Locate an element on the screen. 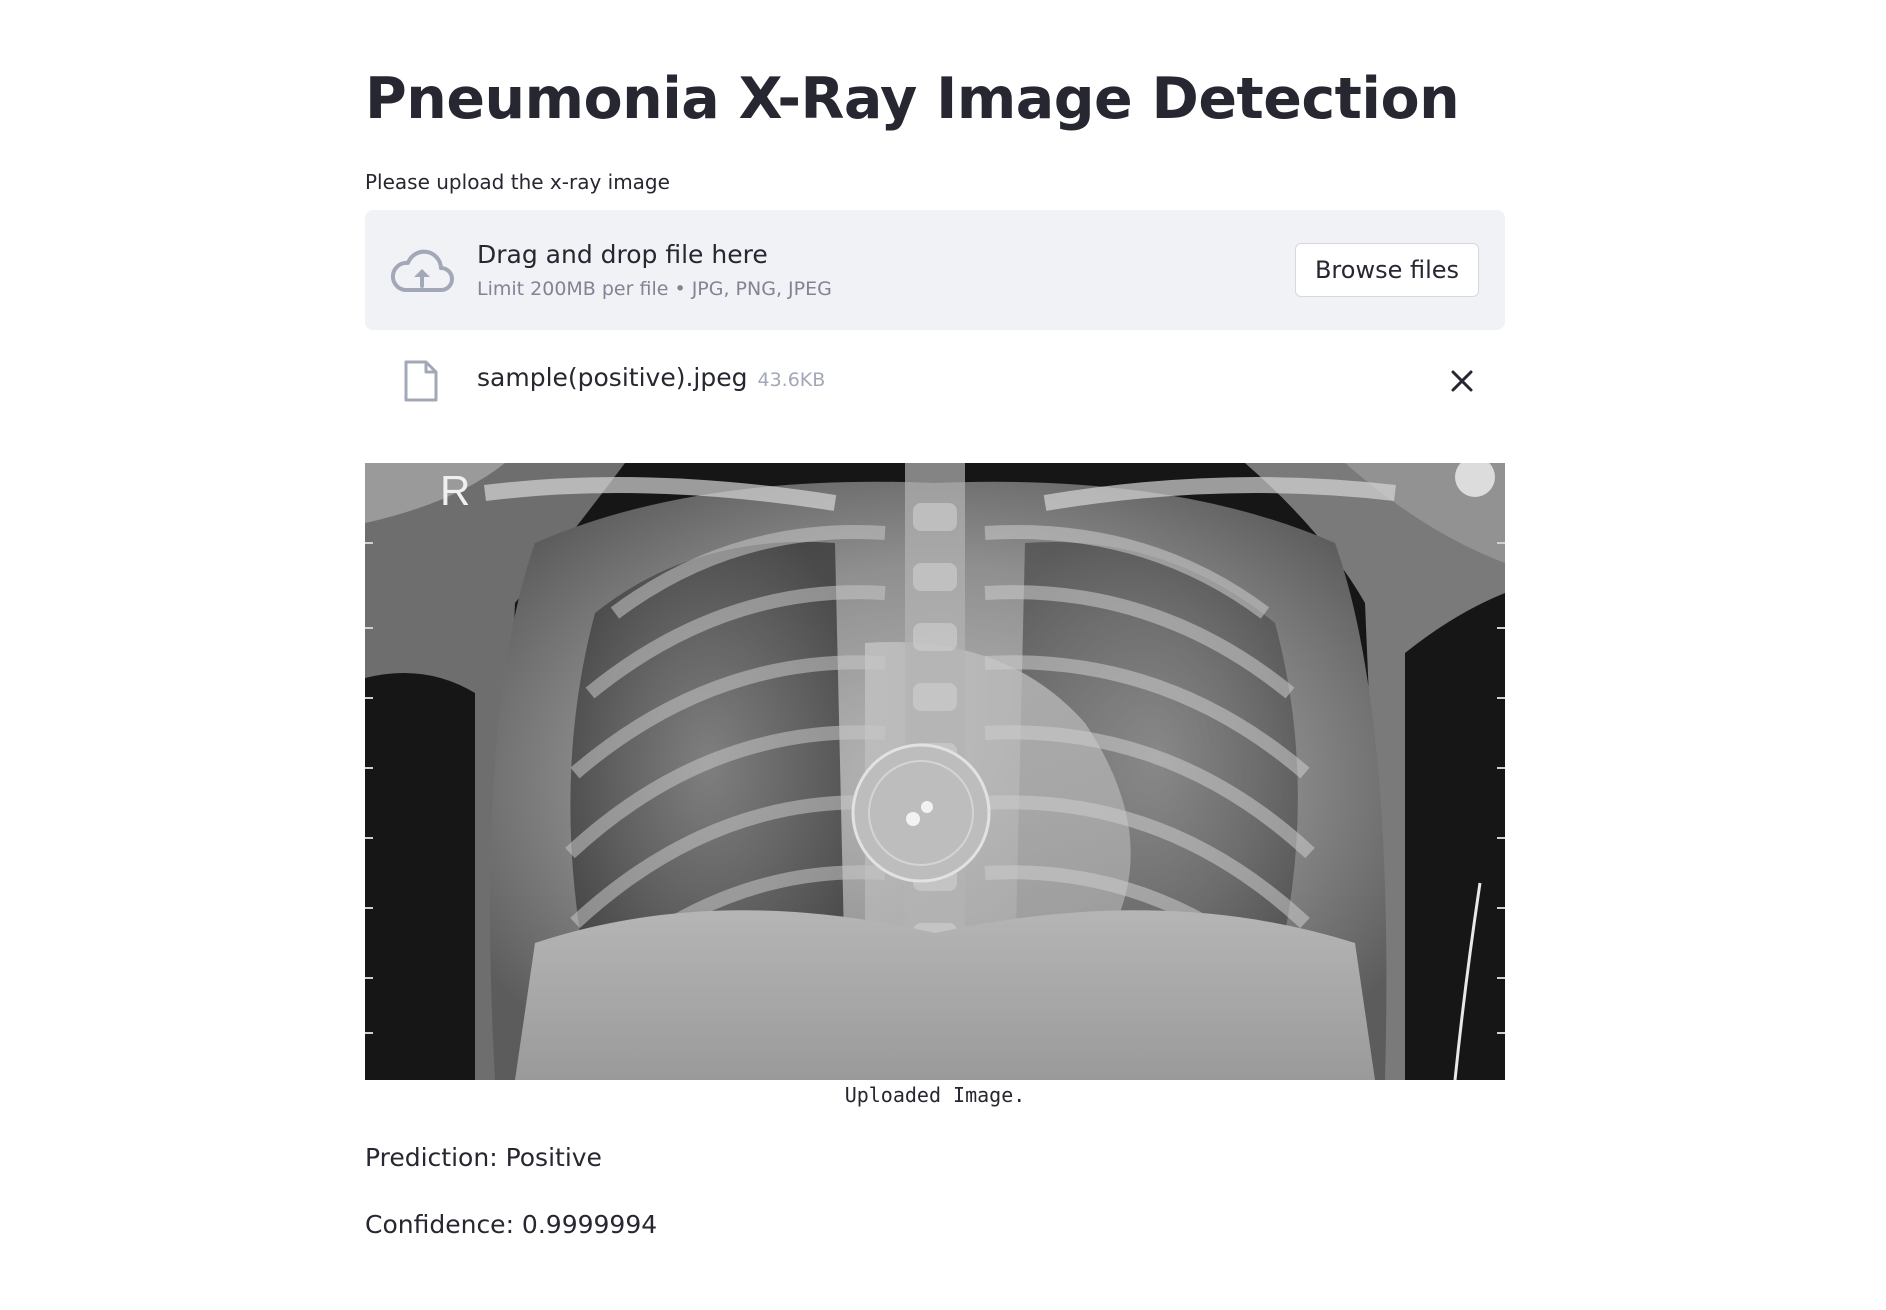 This screenshot has width=1886, height=1310. close-icon is located at coordinates (1462, 381).